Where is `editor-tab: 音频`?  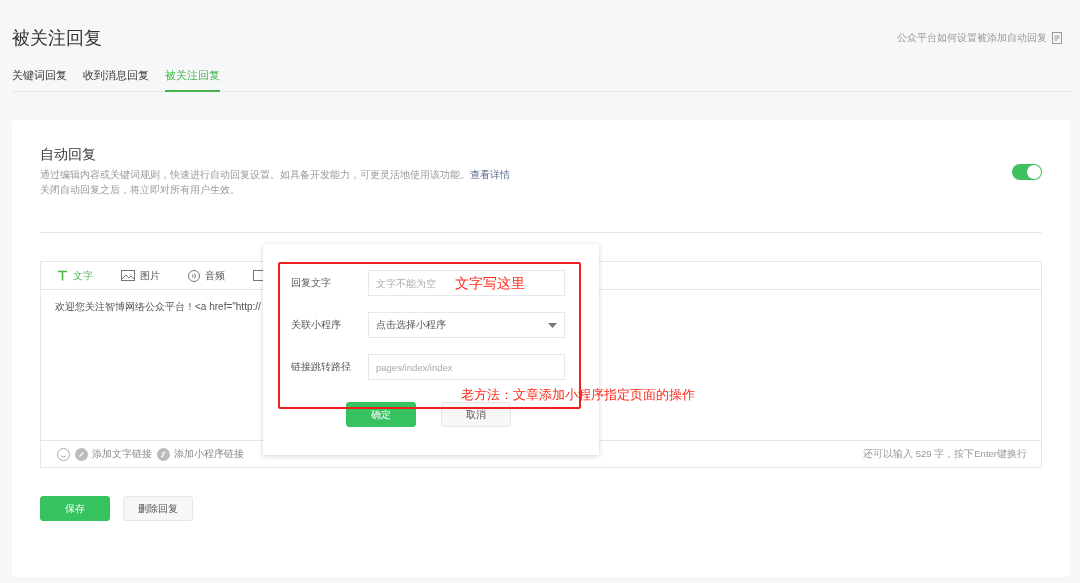 editor-tab: 音频 is located at coordinates (206, 275).